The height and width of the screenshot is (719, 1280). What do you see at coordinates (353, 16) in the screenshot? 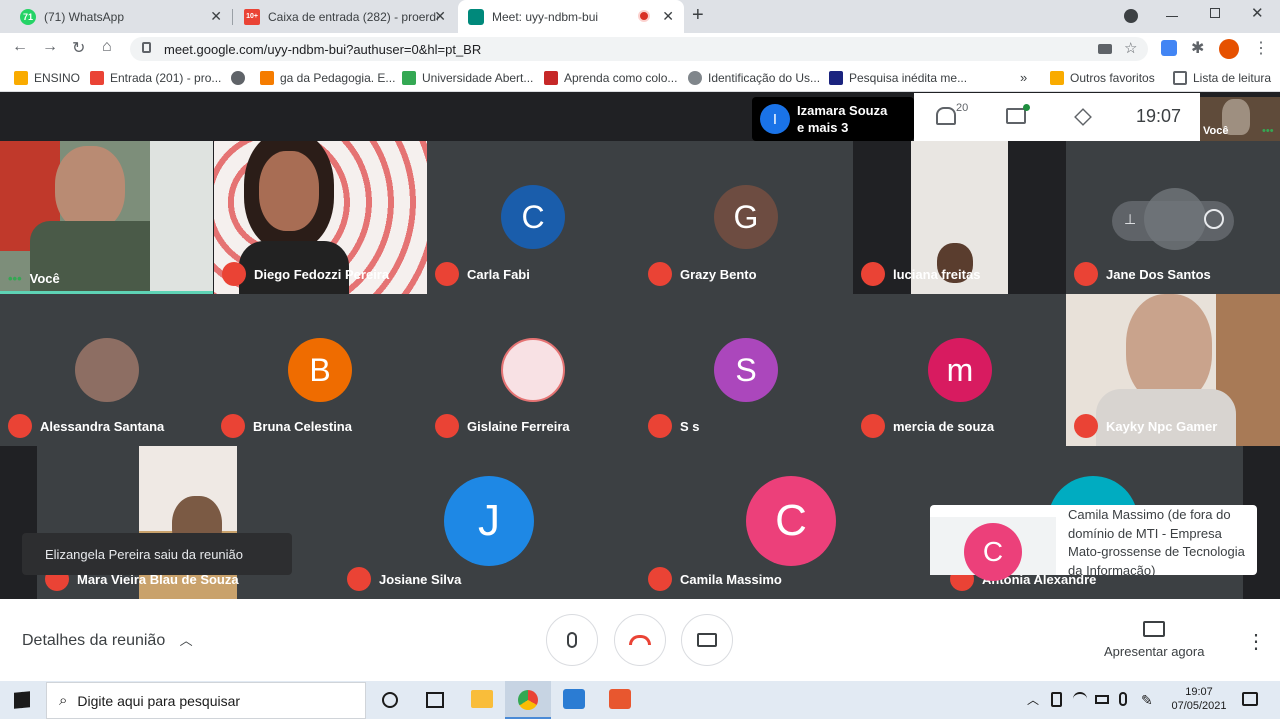
I see `tab-title: Caixa de entrada (282) - proerd@` at bounding box center [353, 16].